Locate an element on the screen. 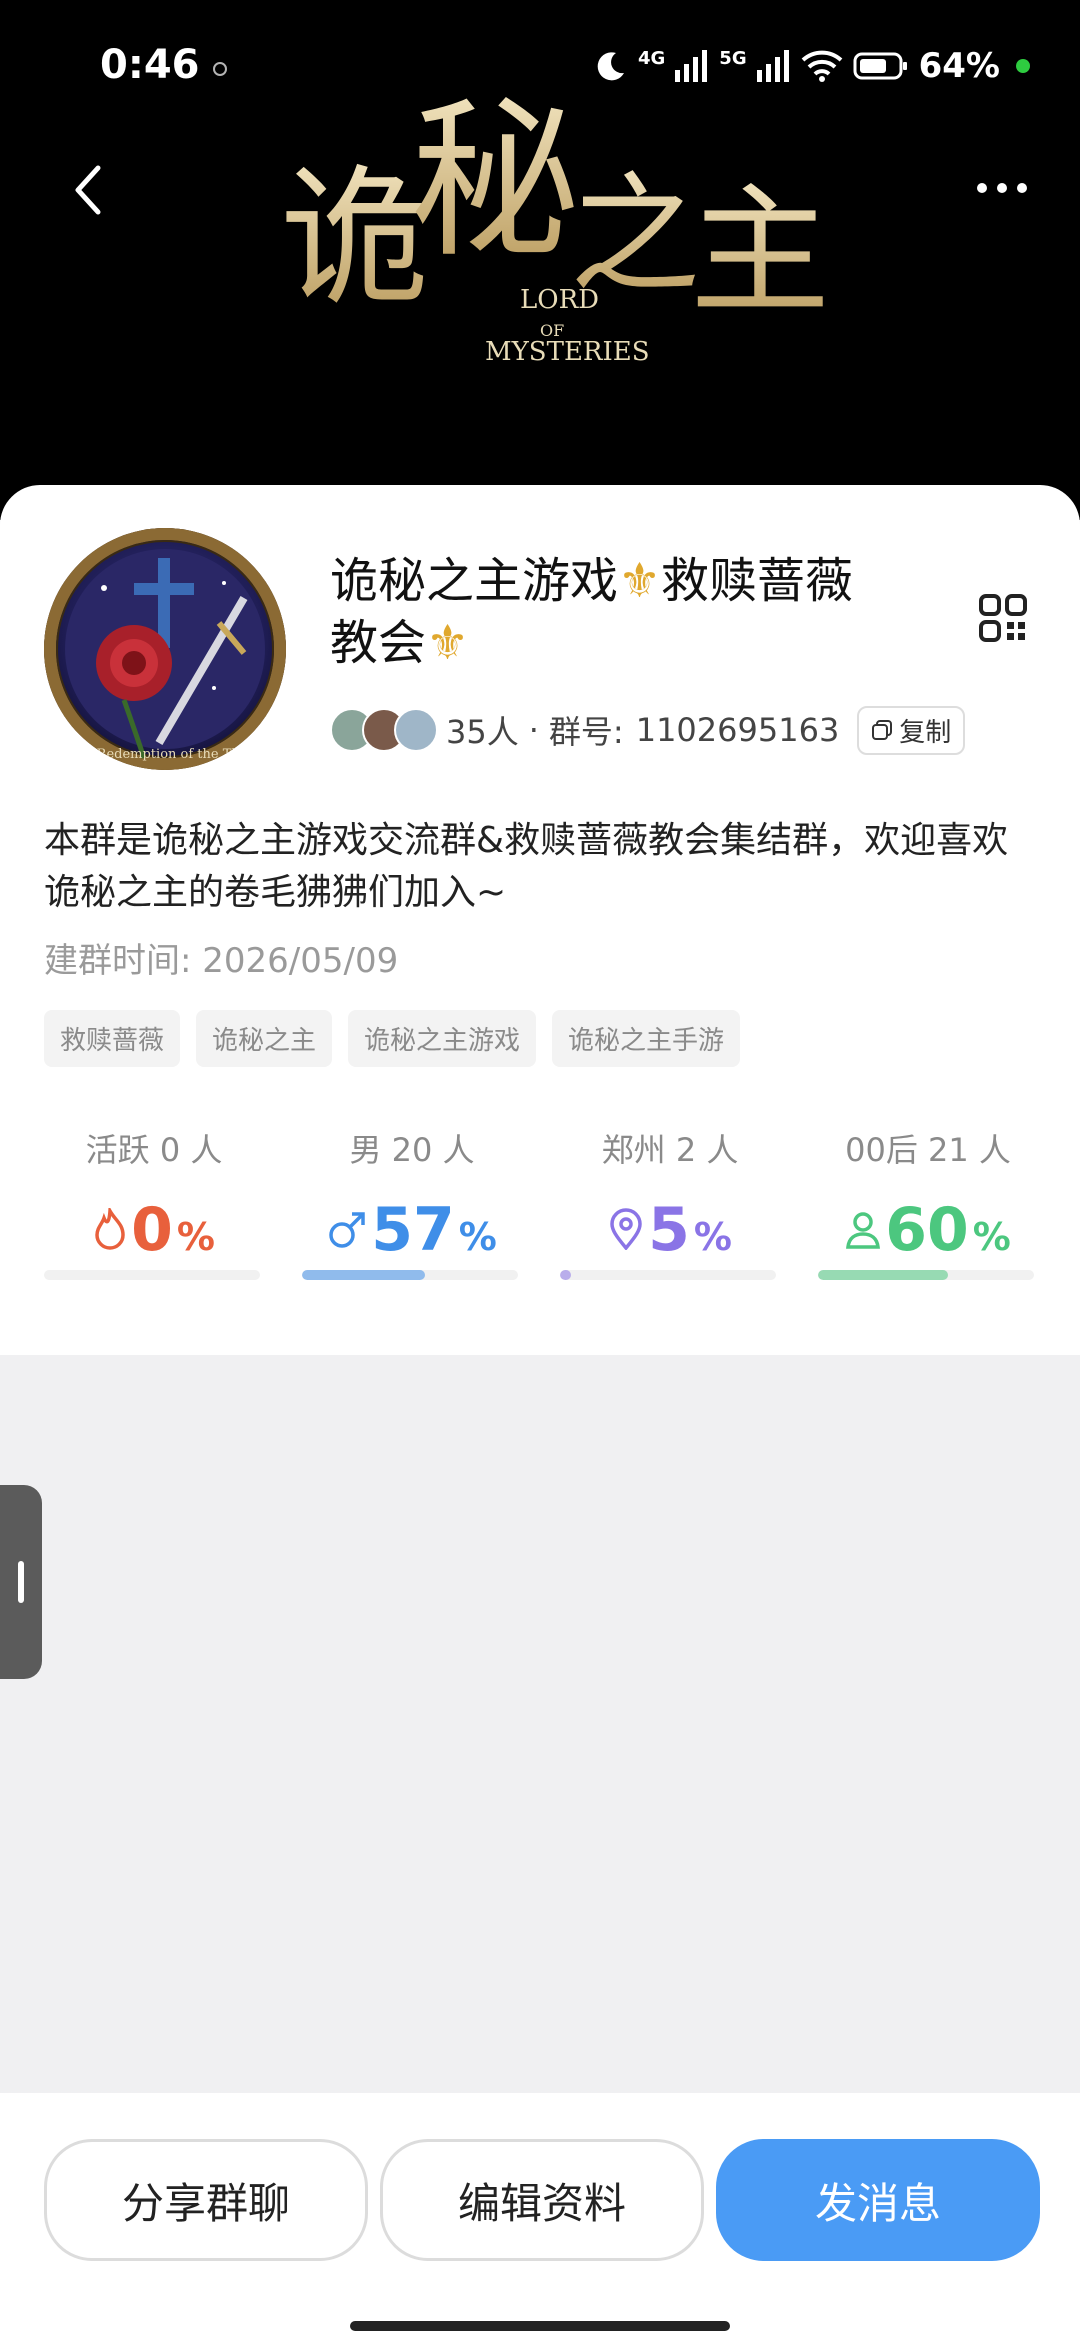  person-icon is located at coordinates (863, 1230).